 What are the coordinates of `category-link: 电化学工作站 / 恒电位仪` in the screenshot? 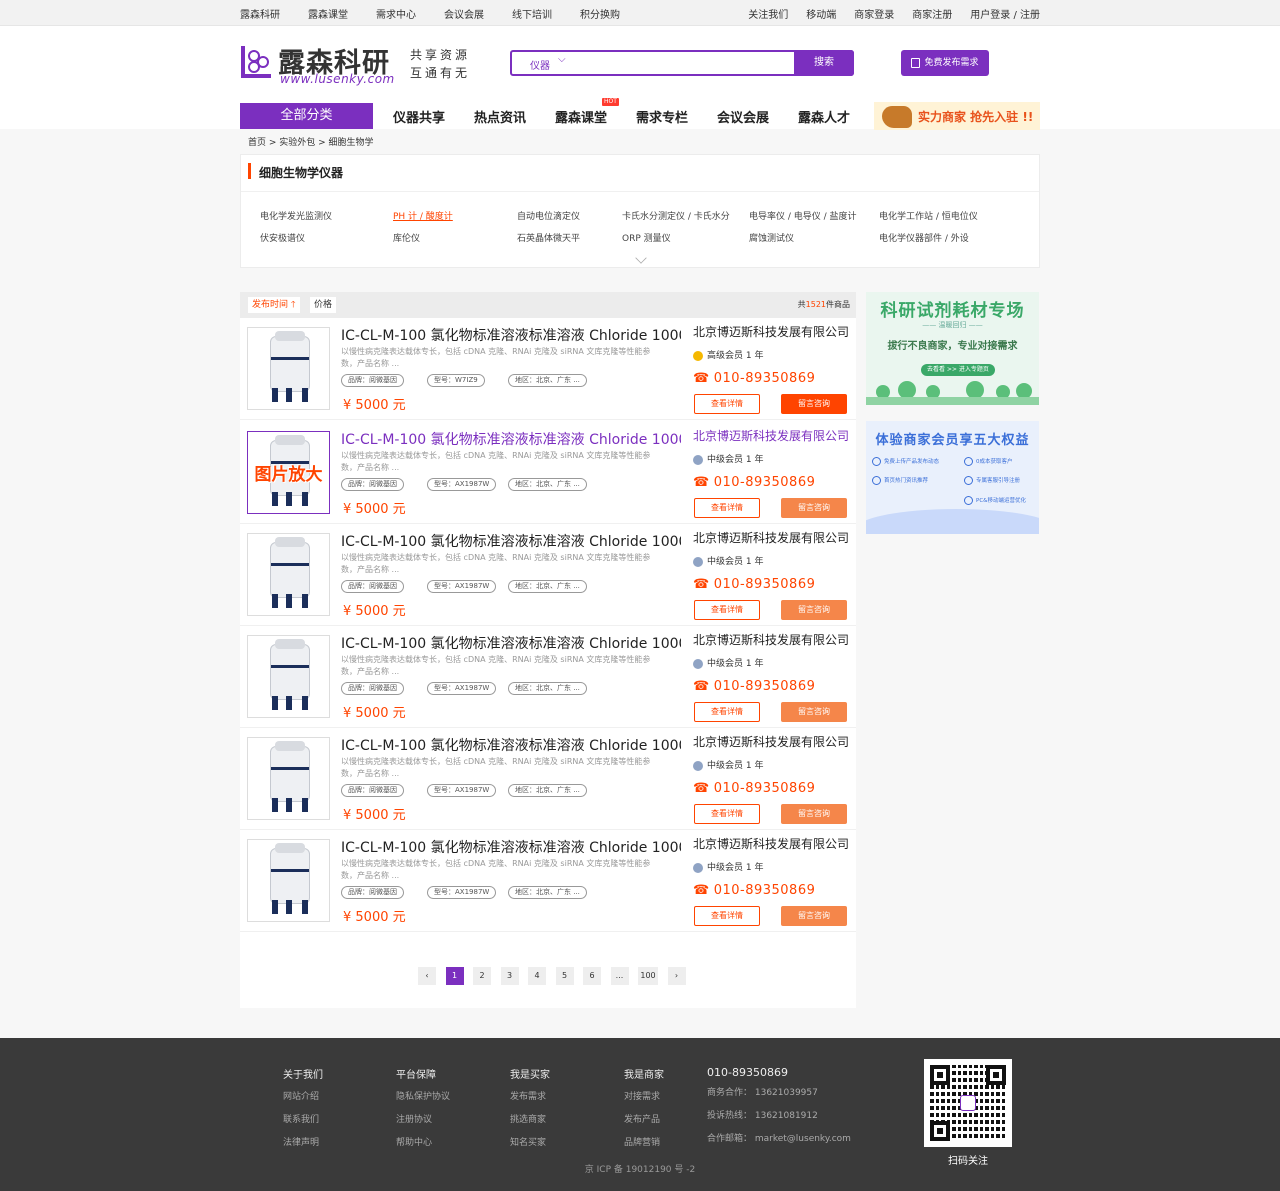 It's located at (928, 215).